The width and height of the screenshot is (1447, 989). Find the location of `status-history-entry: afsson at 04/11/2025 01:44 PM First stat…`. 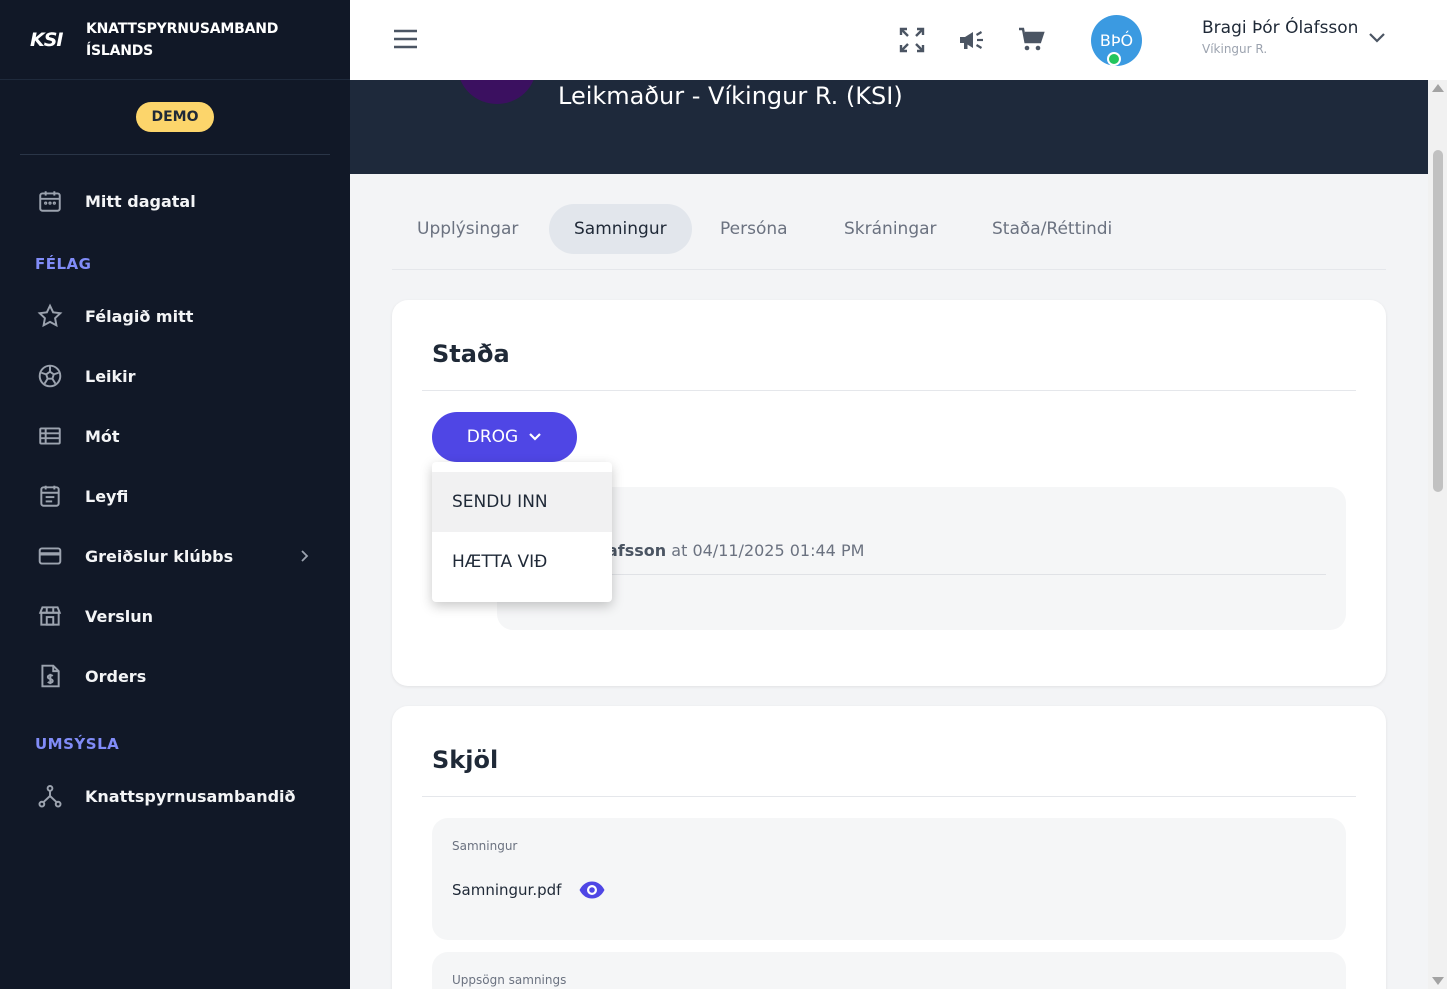

status-history-entry: afsson at 04/11/2025 01:44 PM First stat… is located at coordinates (921, 558).